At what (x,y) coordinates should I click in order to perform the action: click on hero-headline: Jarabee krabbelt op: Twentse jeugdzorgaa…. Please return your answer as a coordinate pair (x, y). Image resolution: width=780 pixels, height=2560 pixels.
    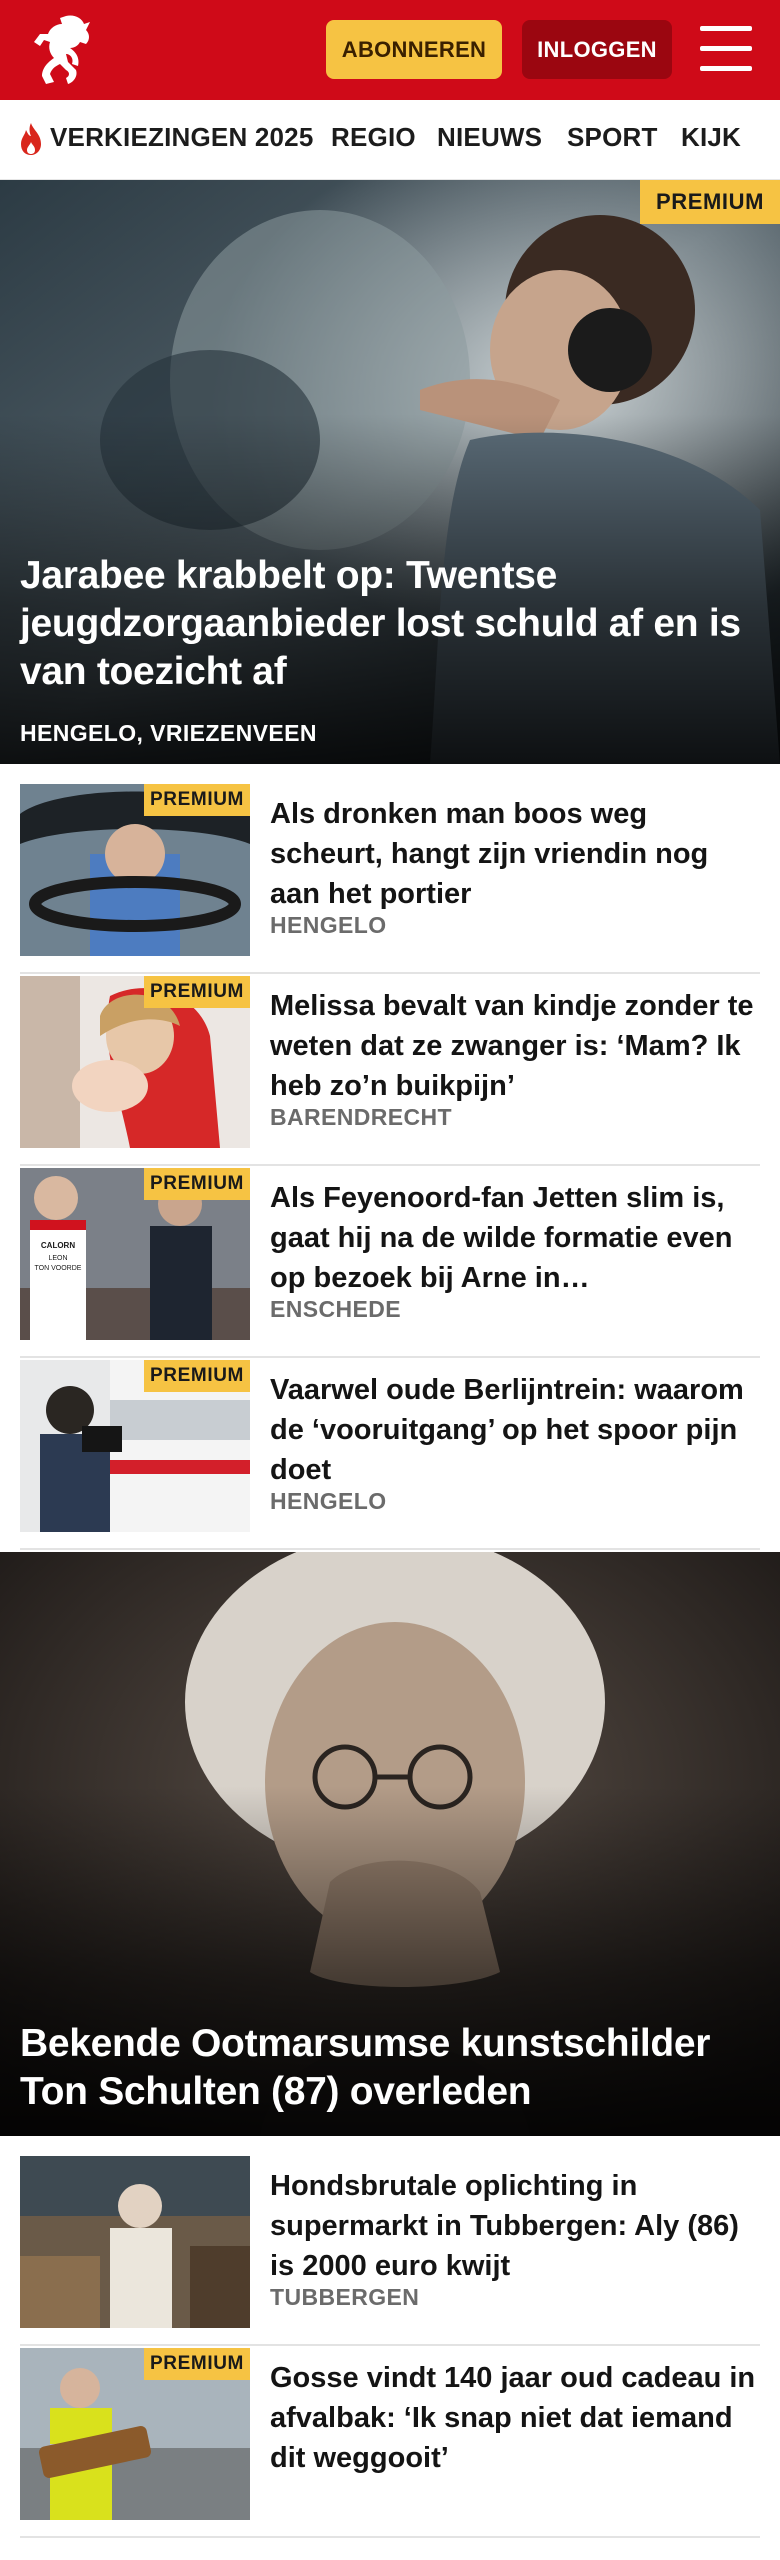
    Looking at the image, I should click on (385, 624).